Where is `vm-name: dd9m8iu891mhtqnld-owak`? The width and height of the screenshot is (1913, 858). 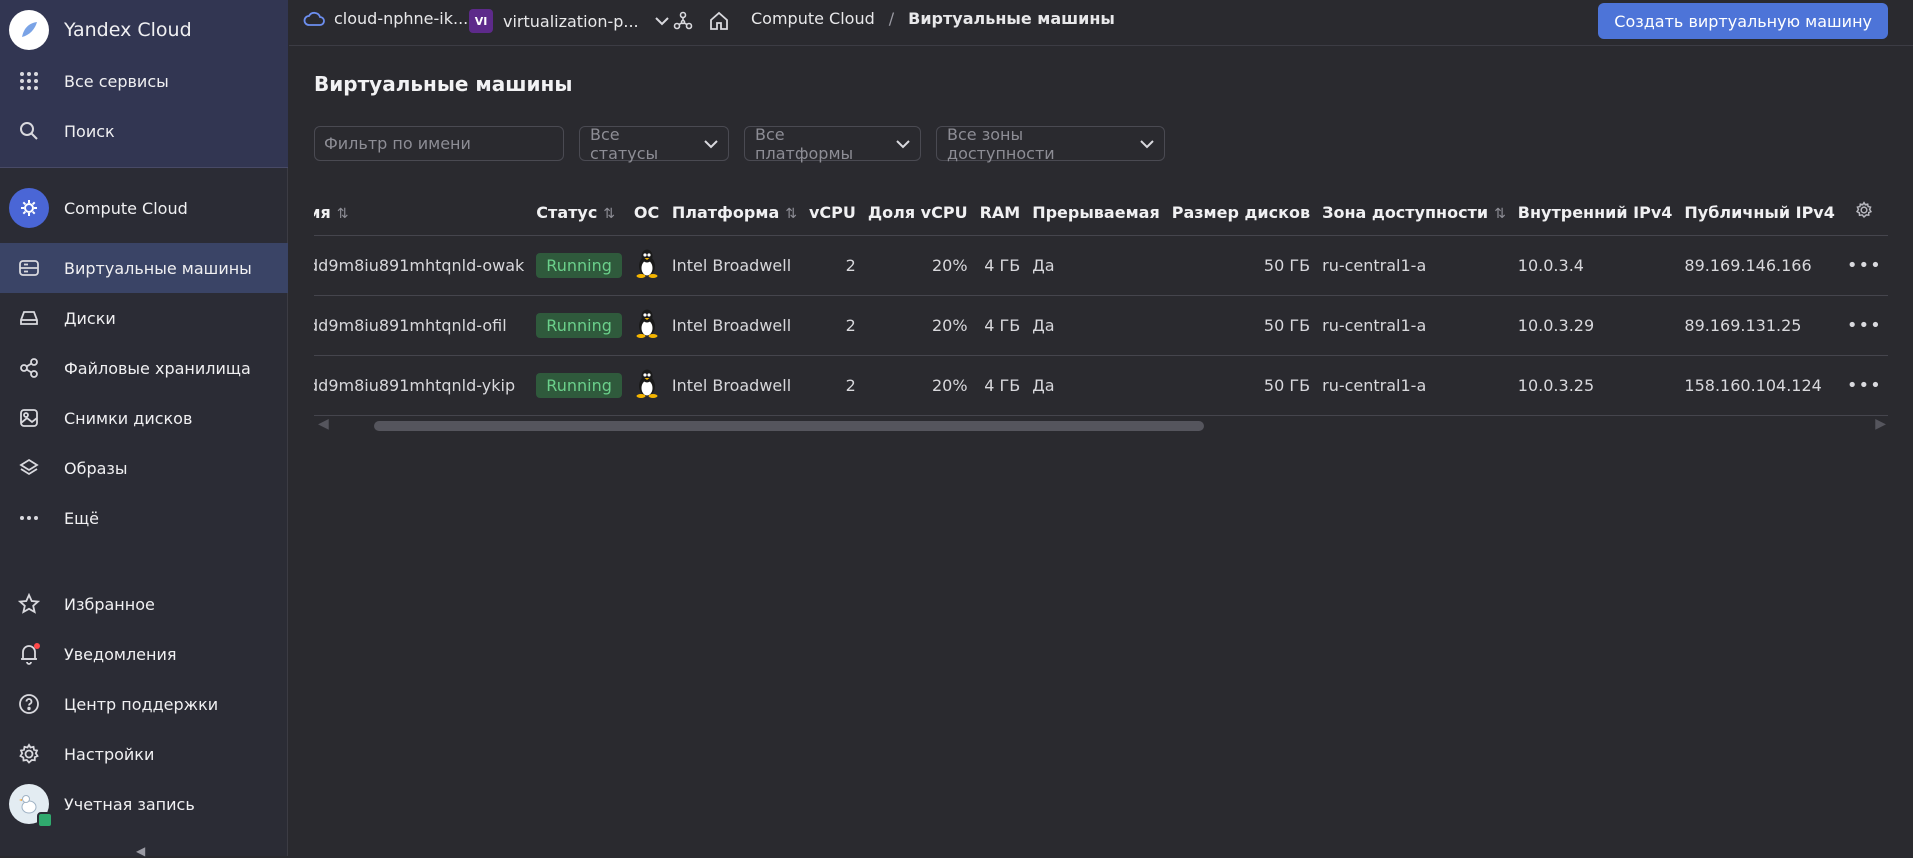 vm-name: dd9m8iu891mhtqnld-owak is located at coordinates (422, 265).